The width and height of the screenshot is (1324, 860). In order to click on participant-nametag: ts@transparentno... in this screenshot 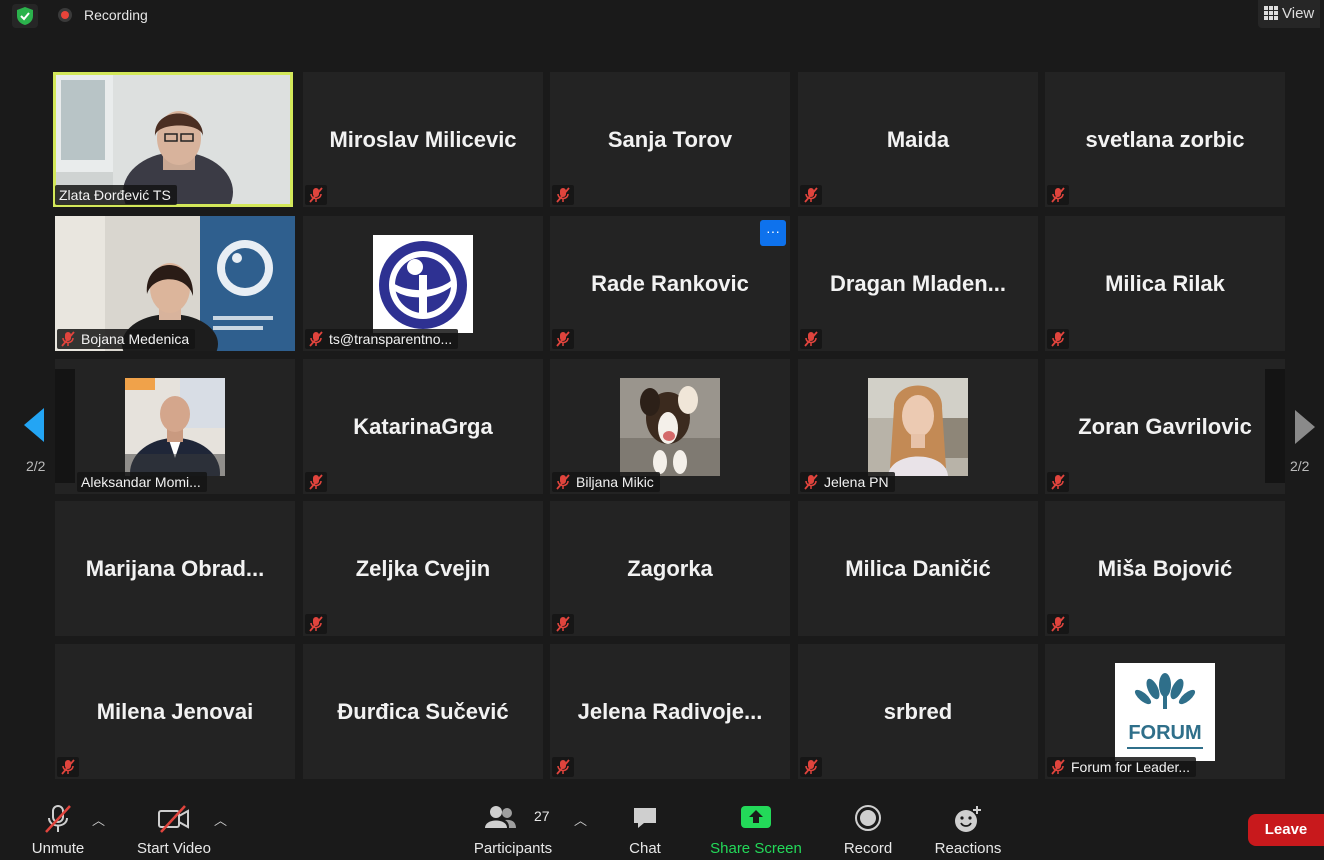, I will do `click(382, 339)`.